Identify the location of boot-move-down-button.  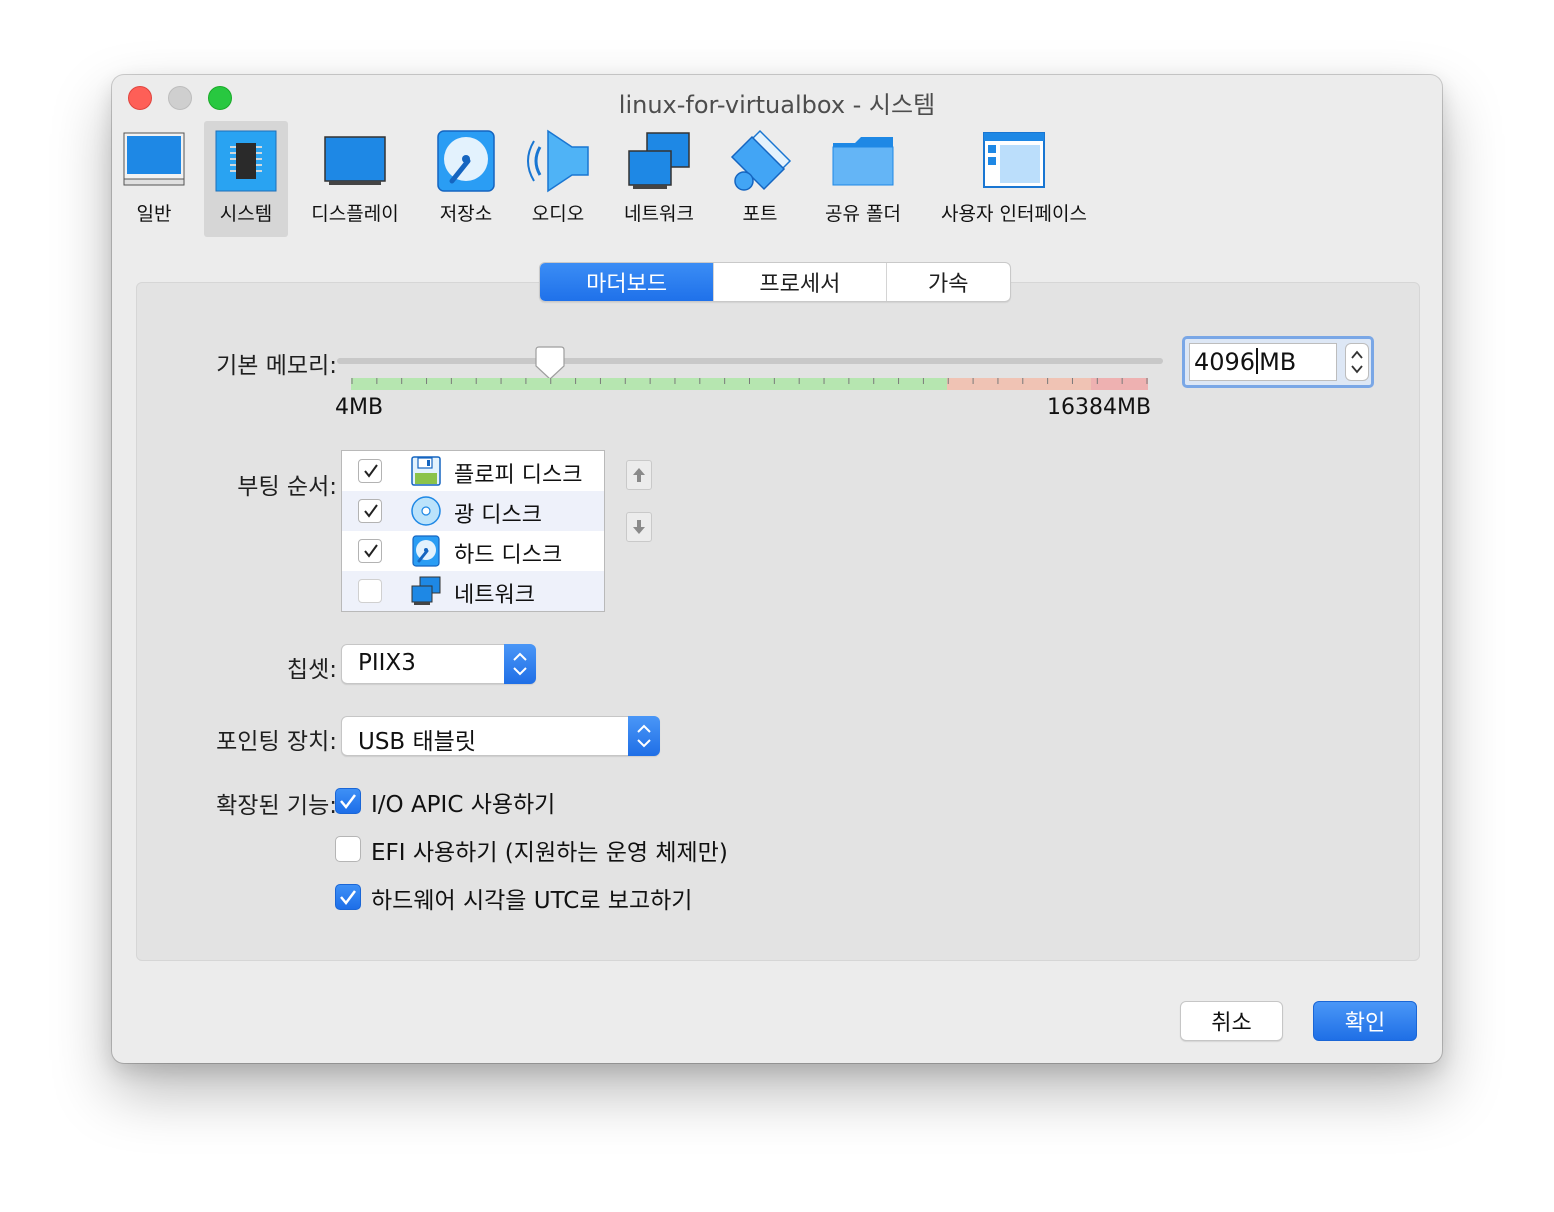
(639, 527).